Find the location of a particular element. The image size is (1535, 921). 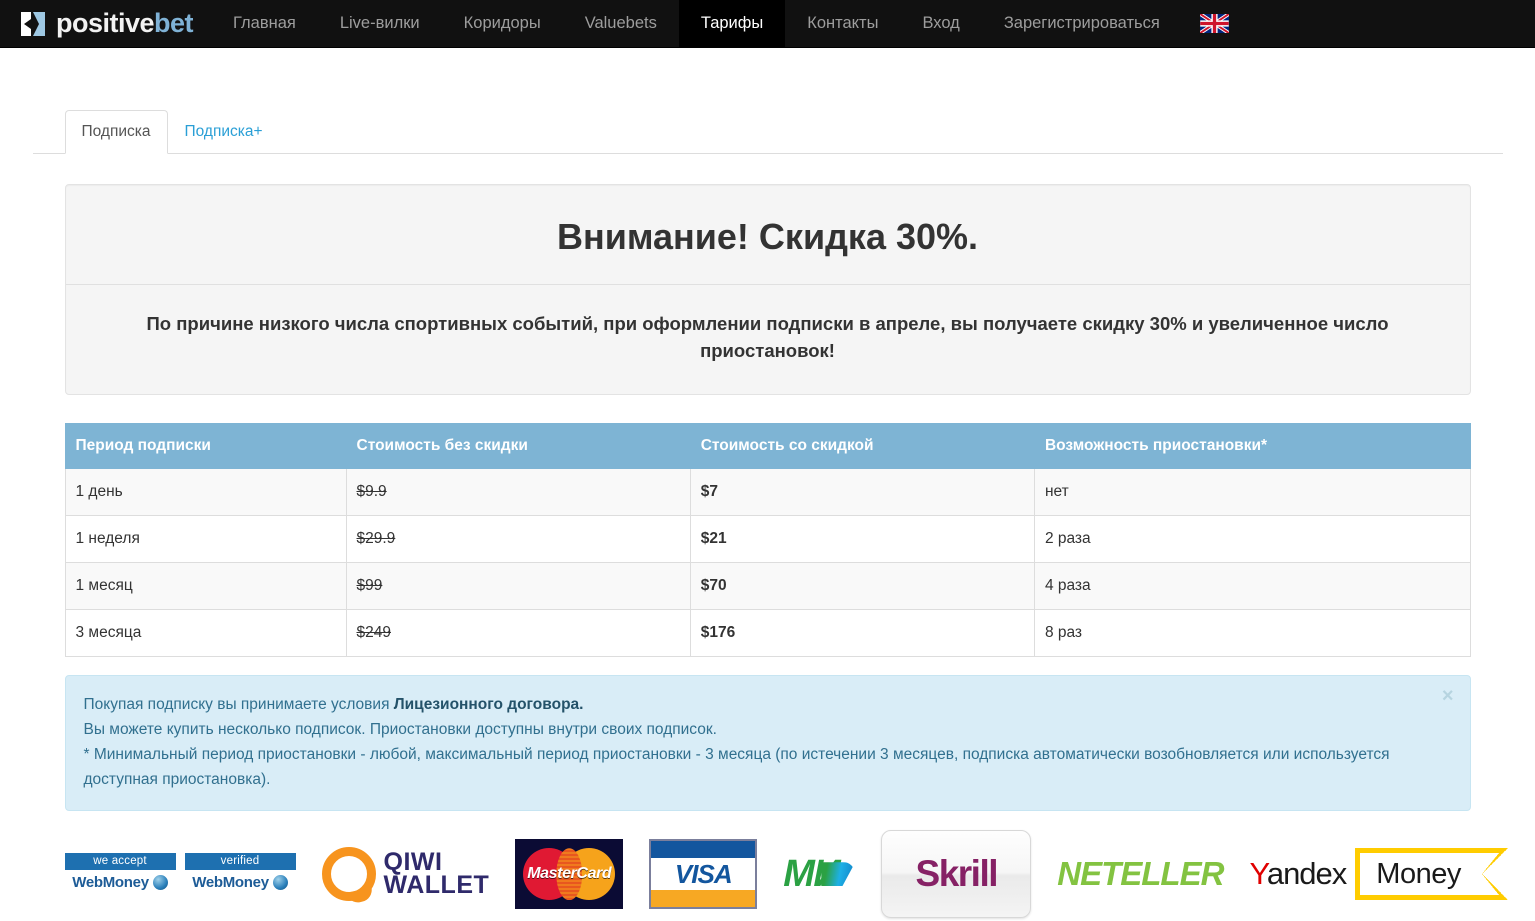

table-row: 1 день $9.9 $7 нет is located at coordinates (767, 491).